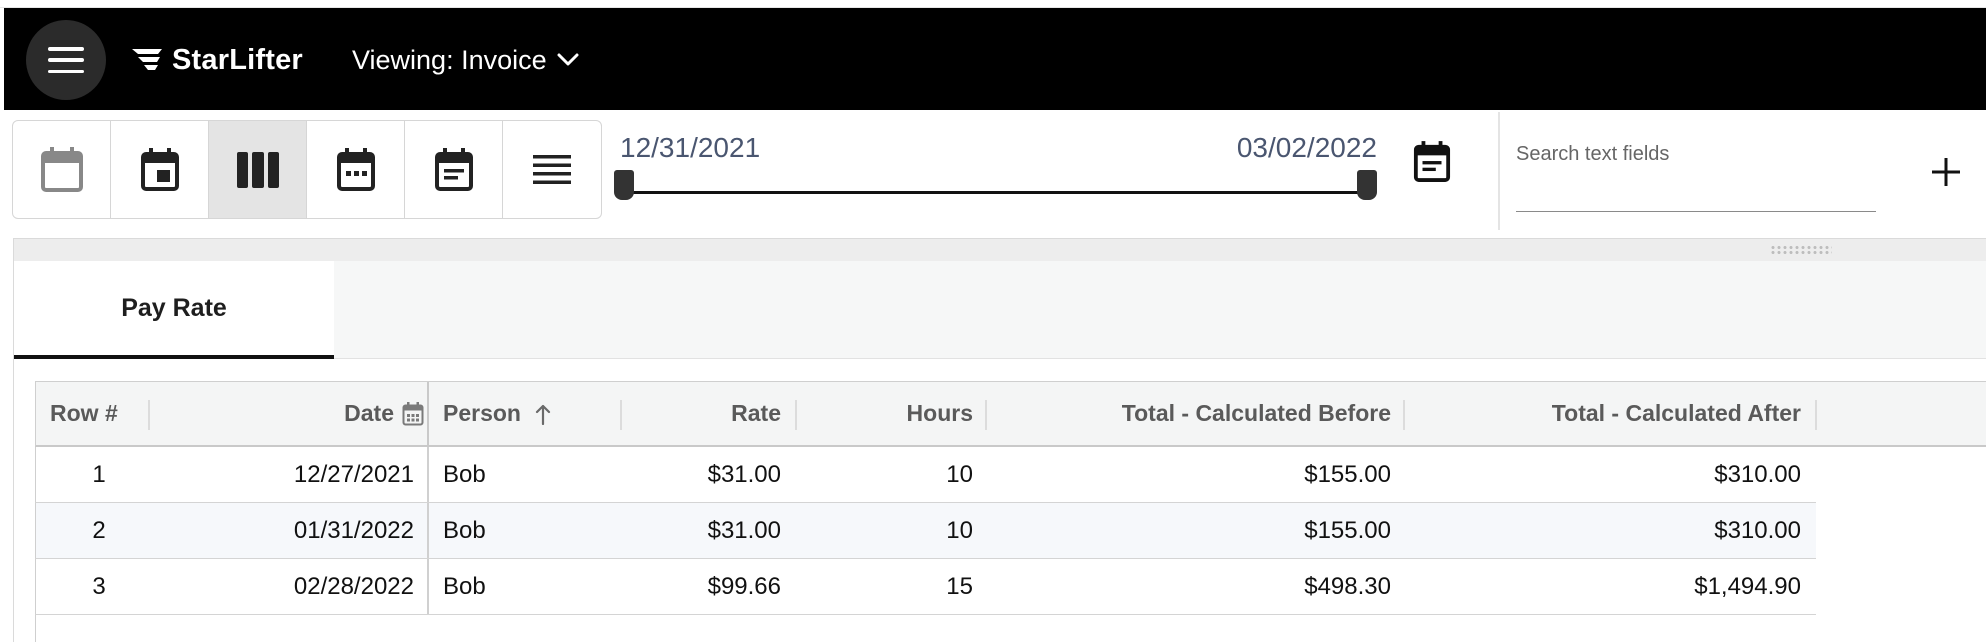  I want to click on view-column-icon, so click(257, 169).